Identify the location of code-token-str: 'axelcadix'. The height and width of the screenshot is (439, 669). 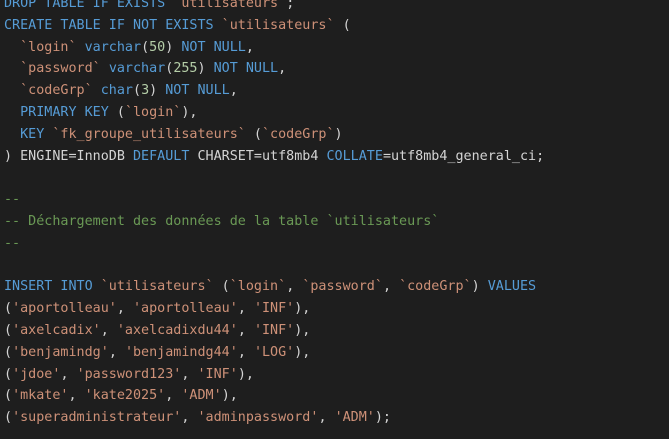
(56, 330).